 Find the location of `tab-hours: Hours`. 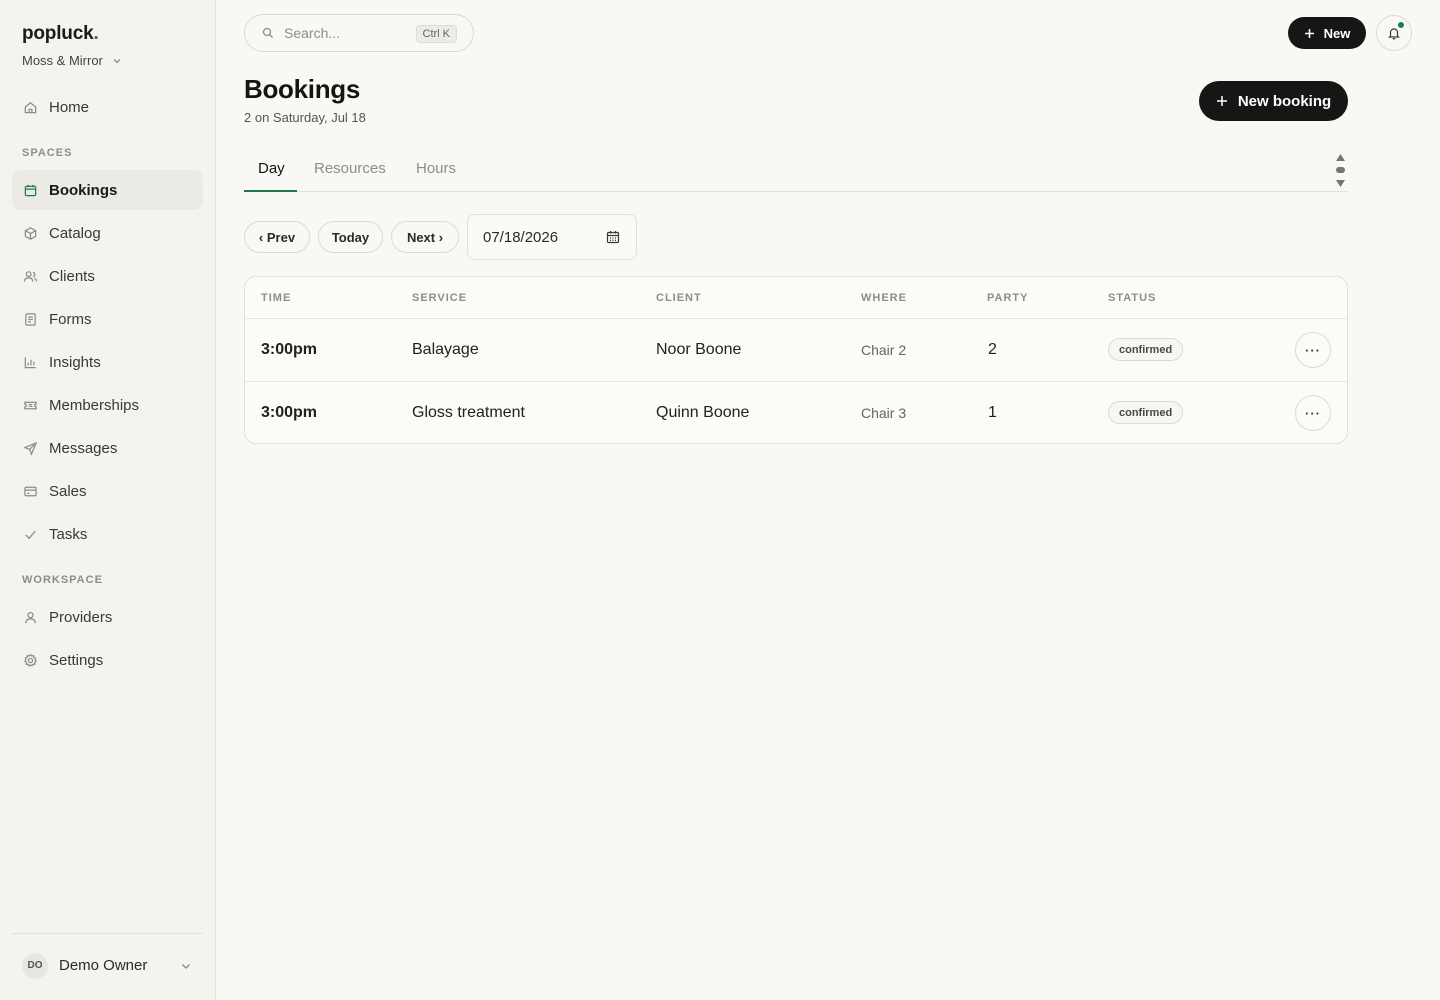

tab-hours: Hours is located at coordinates (436, 168).